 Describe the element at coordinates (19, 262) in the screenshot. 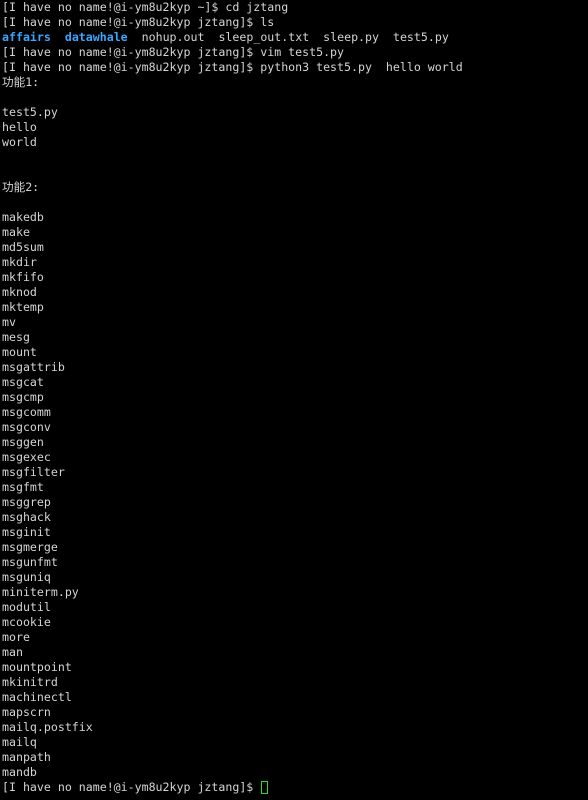

I see `terminal-line: mkdir` at that location.